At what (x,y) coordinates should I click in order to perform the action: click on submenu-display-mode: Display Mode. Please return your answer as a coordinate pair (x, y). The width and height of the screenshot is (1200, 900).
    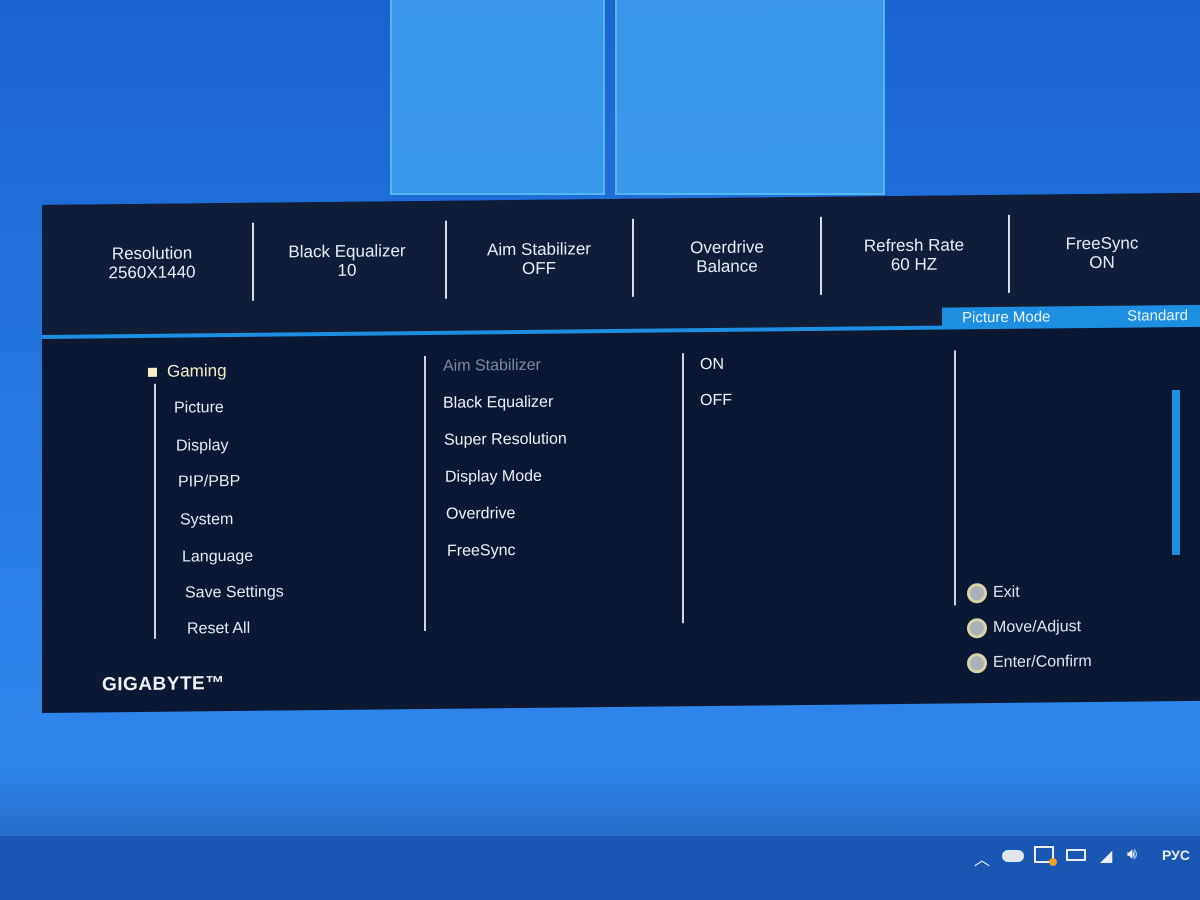
    Looking at the image, I should click on (493, 477).